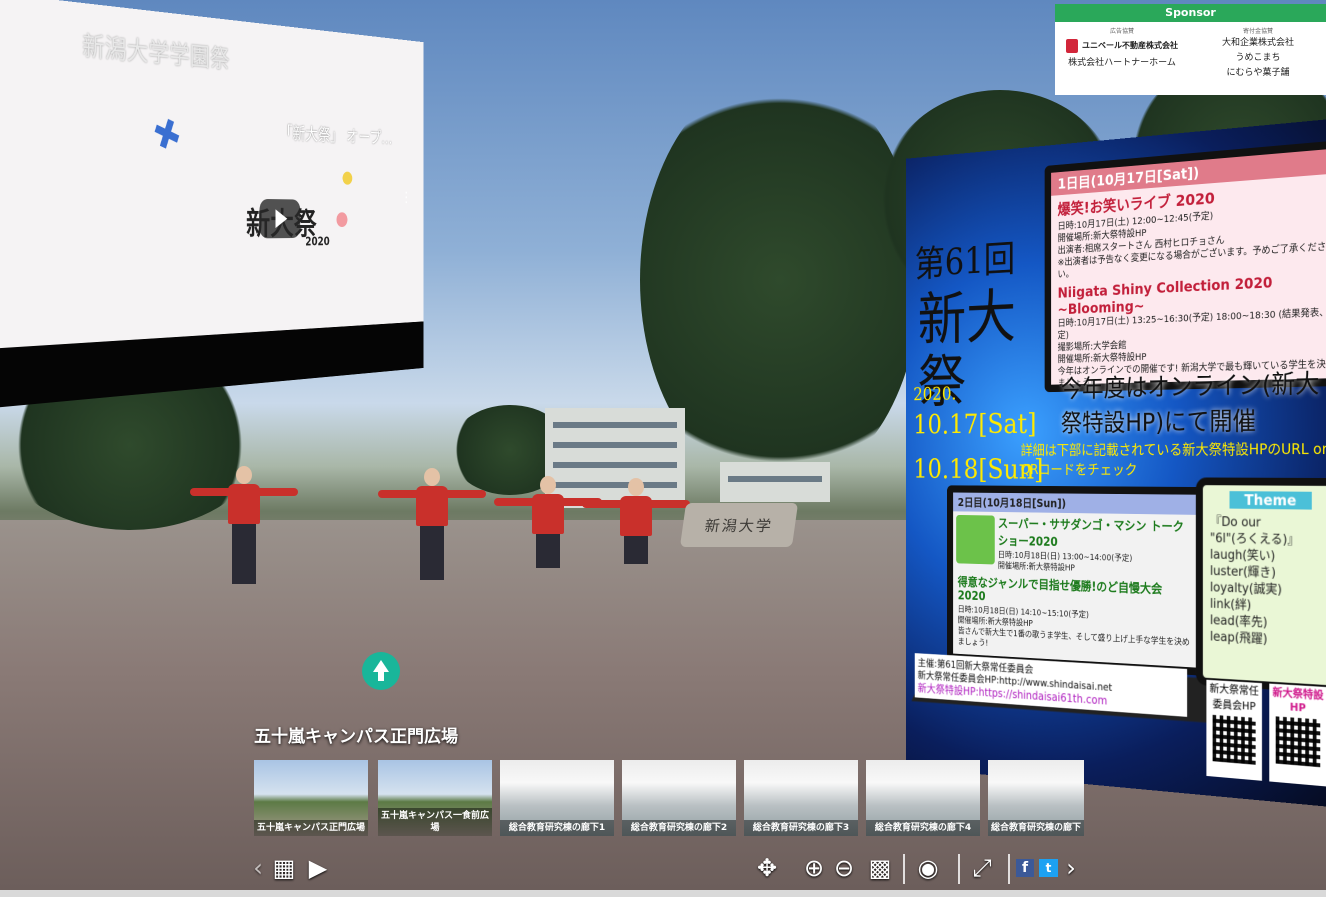 This screenshot has width=1326, height=897. Describe the element at coordinates (1257, 31) in the screenshot. I see `donation-sponsor-label: 寄付金協賛` at that location.